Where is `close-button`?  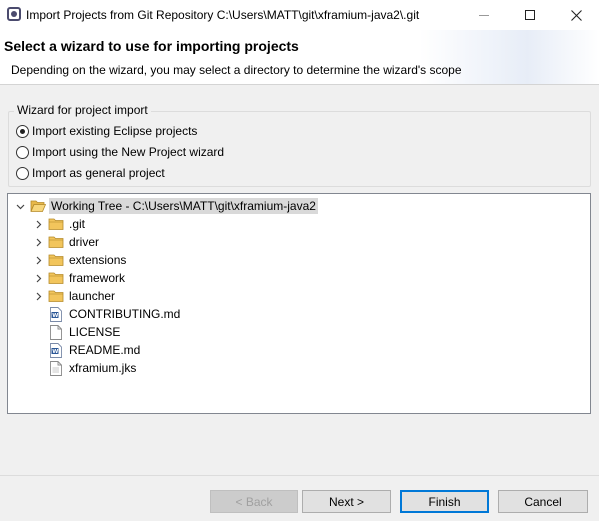
close-button is located at coordinates (576, 15).